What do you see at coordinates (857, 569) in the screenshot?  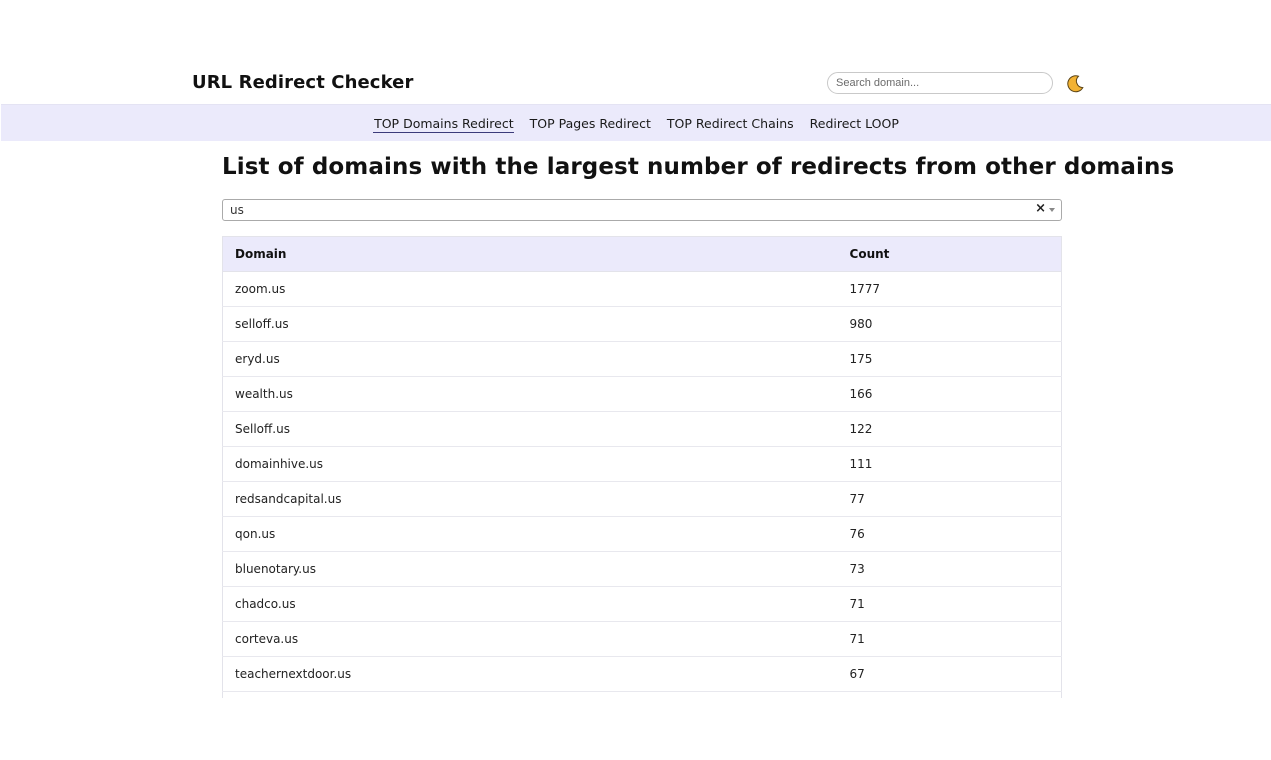 I see `count-cell: 73` at bounding box center [857, 569].